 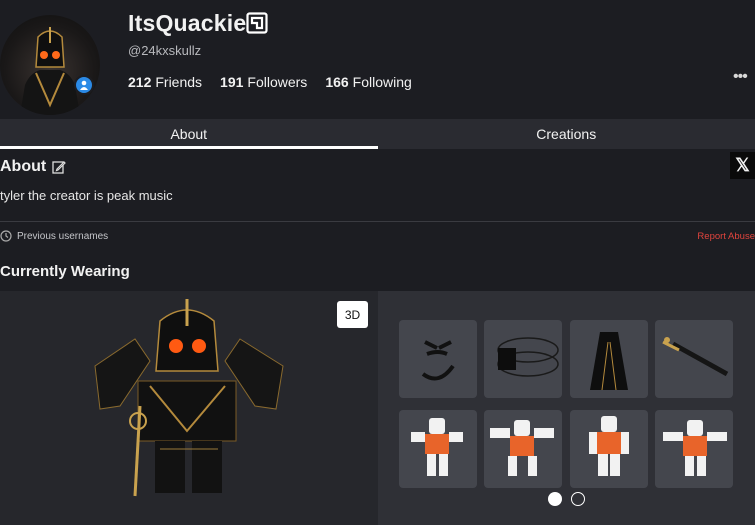 I want to click on toggle-3d-button: 3D, so click(x=352, y=314).